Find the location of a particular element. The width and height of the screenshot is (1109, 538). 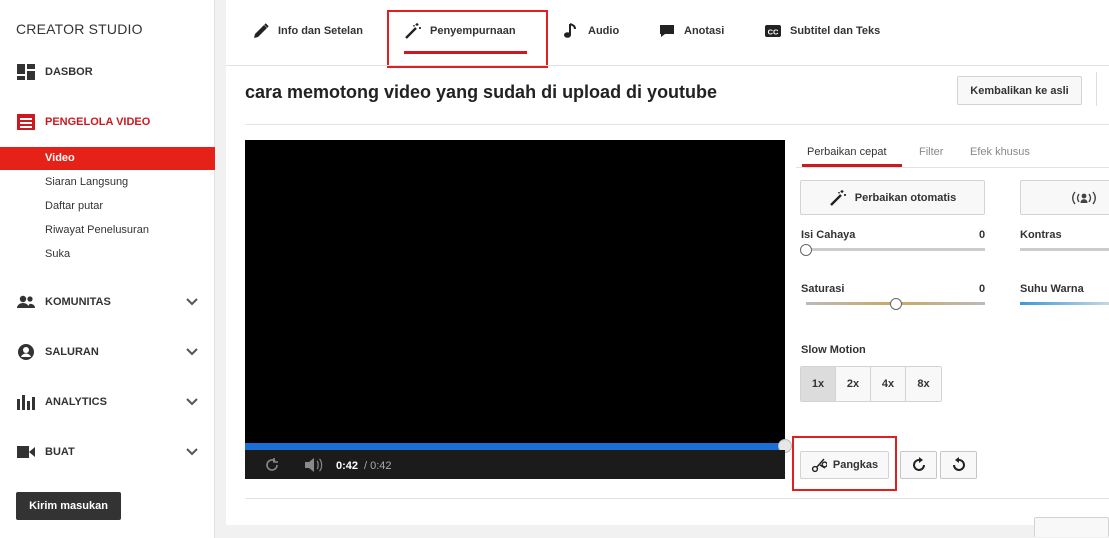

brand-title: CREATOR STUDIO is located at coordinates (79, 29).